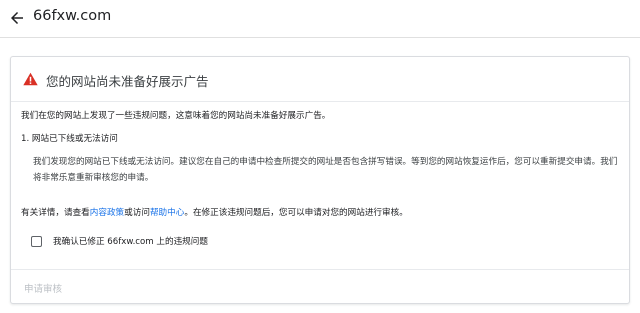 The image size is (640, 313). What do you see at coordinates (176, 116) in the screenshot?
I see `intro-text: 我们在您的网站上发现了一些违规问题，这意味着您的网站尚未准备好展示广告。` at bounding box center [176, 116].